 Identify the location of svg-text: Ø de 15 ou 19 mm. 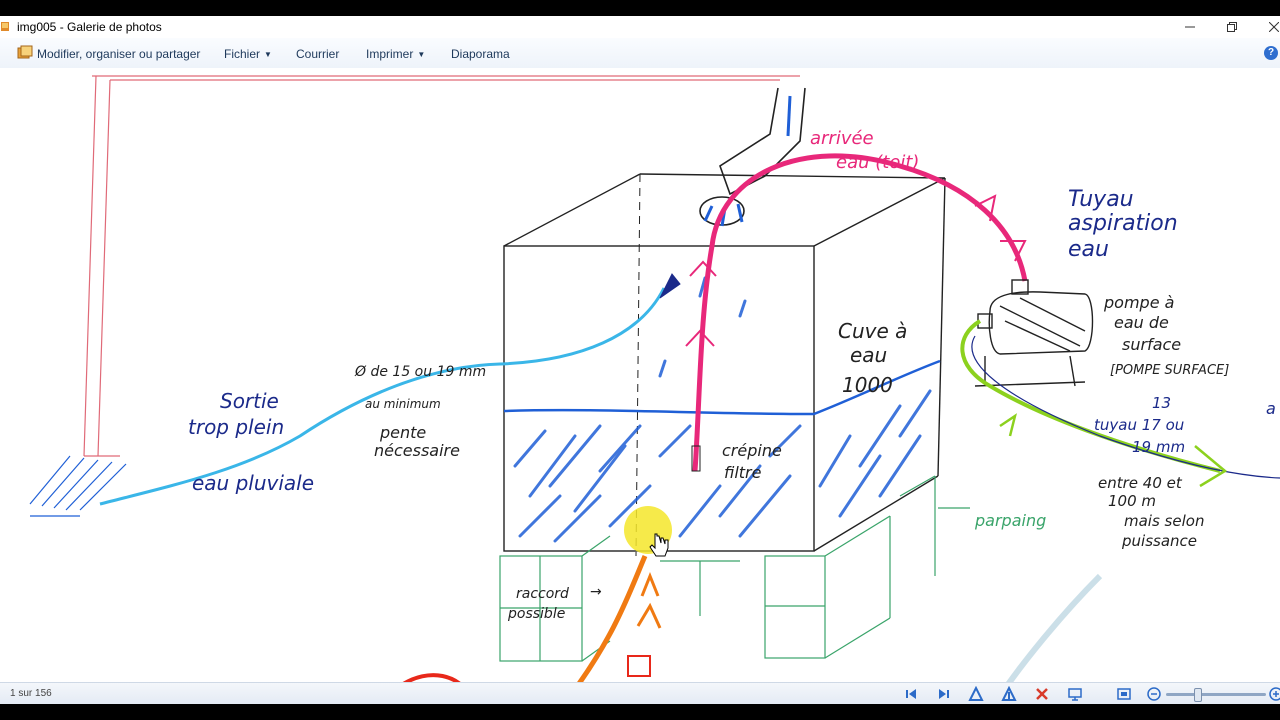
(420, 372).